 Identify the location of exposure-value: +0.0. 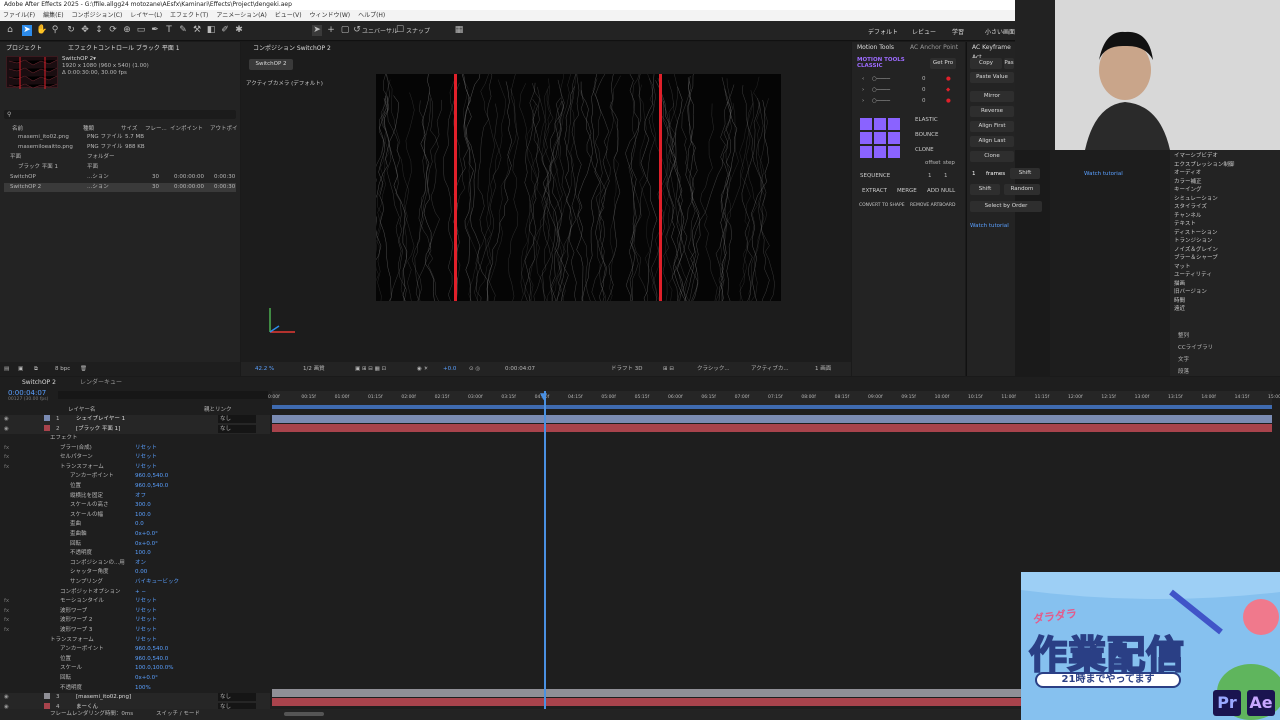
(449, 369).